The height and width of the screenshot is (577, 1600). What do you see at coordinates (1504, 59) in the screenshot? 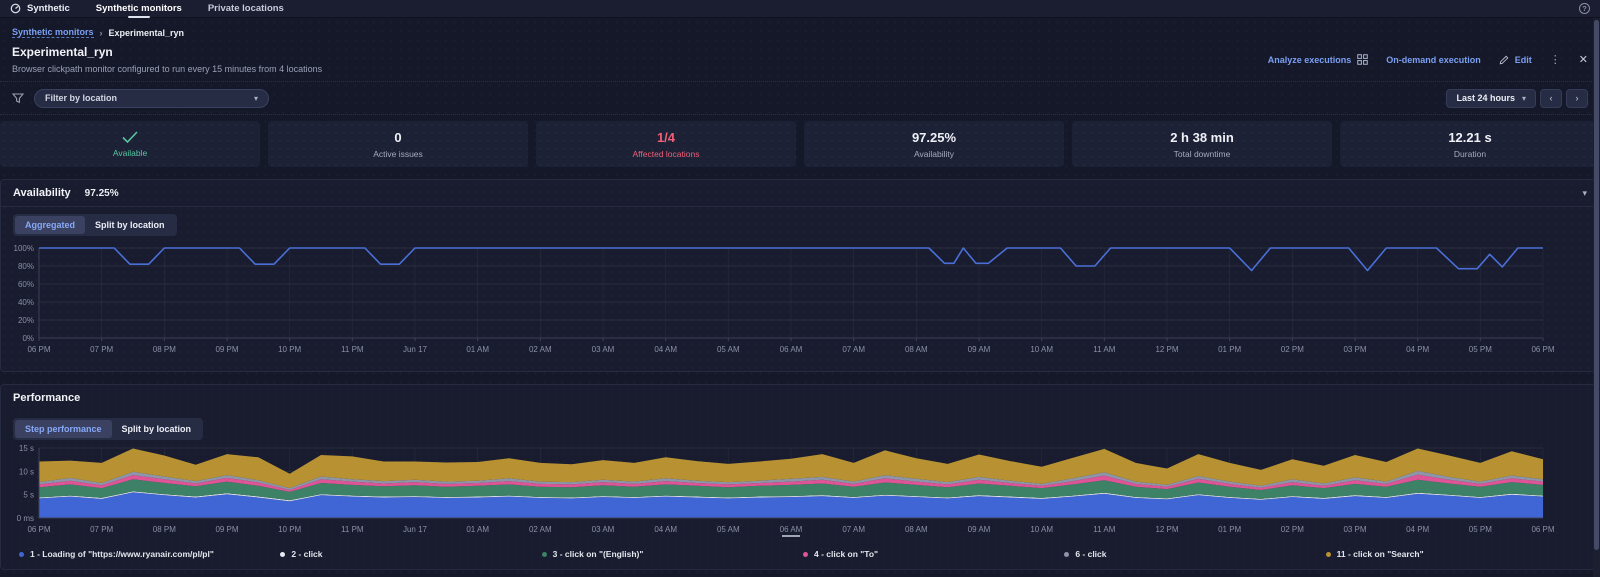
I see `pencil-icon` at bounding box center [1504, 59].